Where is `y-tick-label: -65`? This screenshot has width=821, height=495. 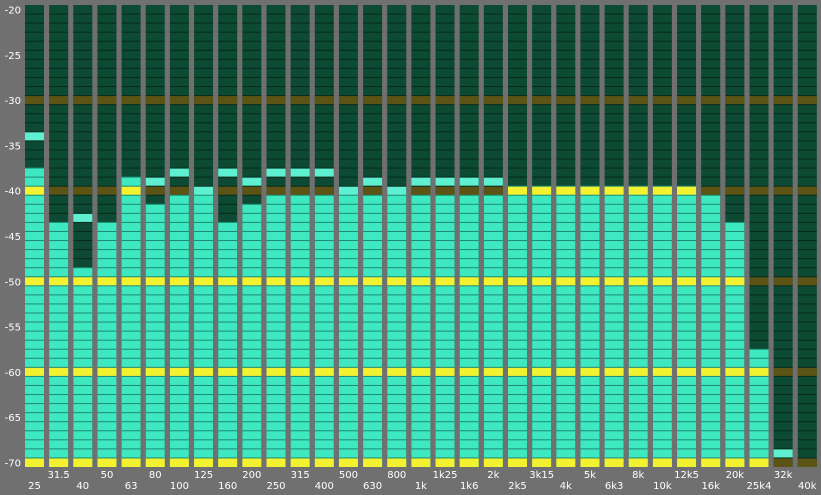
y-tick-label: -65 is located at coordinates (13, 418).